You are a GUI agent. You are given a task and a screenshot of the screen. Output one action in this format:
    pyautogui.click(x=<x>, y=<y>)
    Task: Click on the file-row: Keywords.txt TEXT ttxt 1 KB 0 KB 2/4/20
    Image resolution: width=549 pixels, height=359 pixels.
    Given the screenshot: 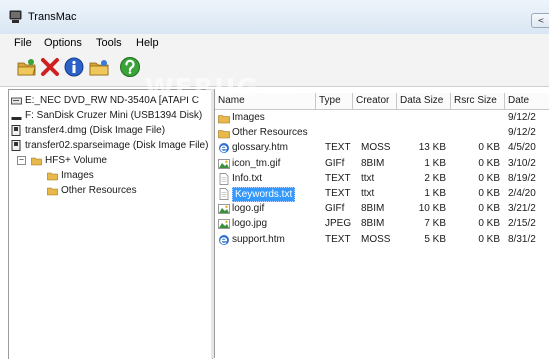 What is the action you would take?
    pyautogui.click(x=382, y=194)
    